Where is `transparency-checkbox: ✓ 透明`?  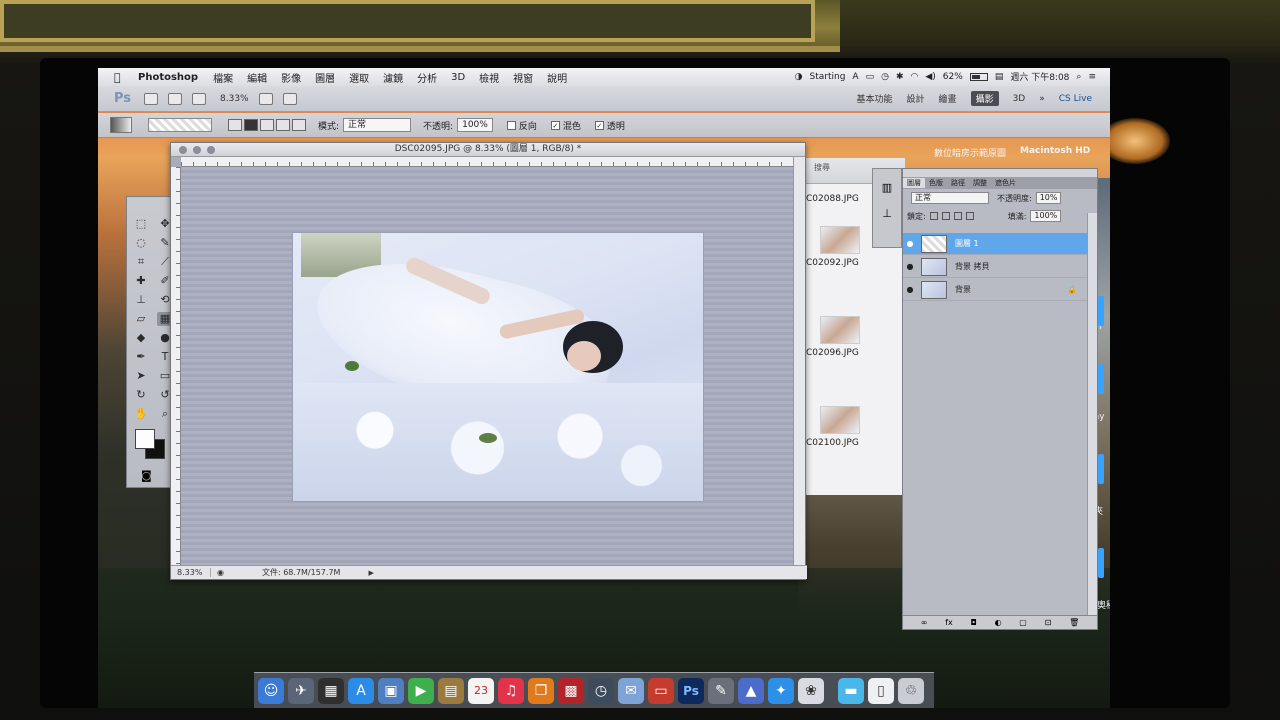 transparency-checkbox: ✓ 透明 is located at coordinates (609, 125).